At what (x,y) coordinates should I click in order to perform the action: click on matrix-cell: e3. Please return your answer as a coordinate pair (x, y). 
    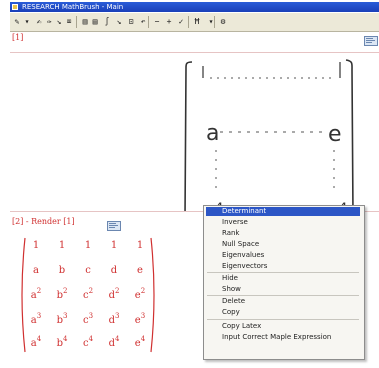
    Looking at the image, I should click on (140, 319).